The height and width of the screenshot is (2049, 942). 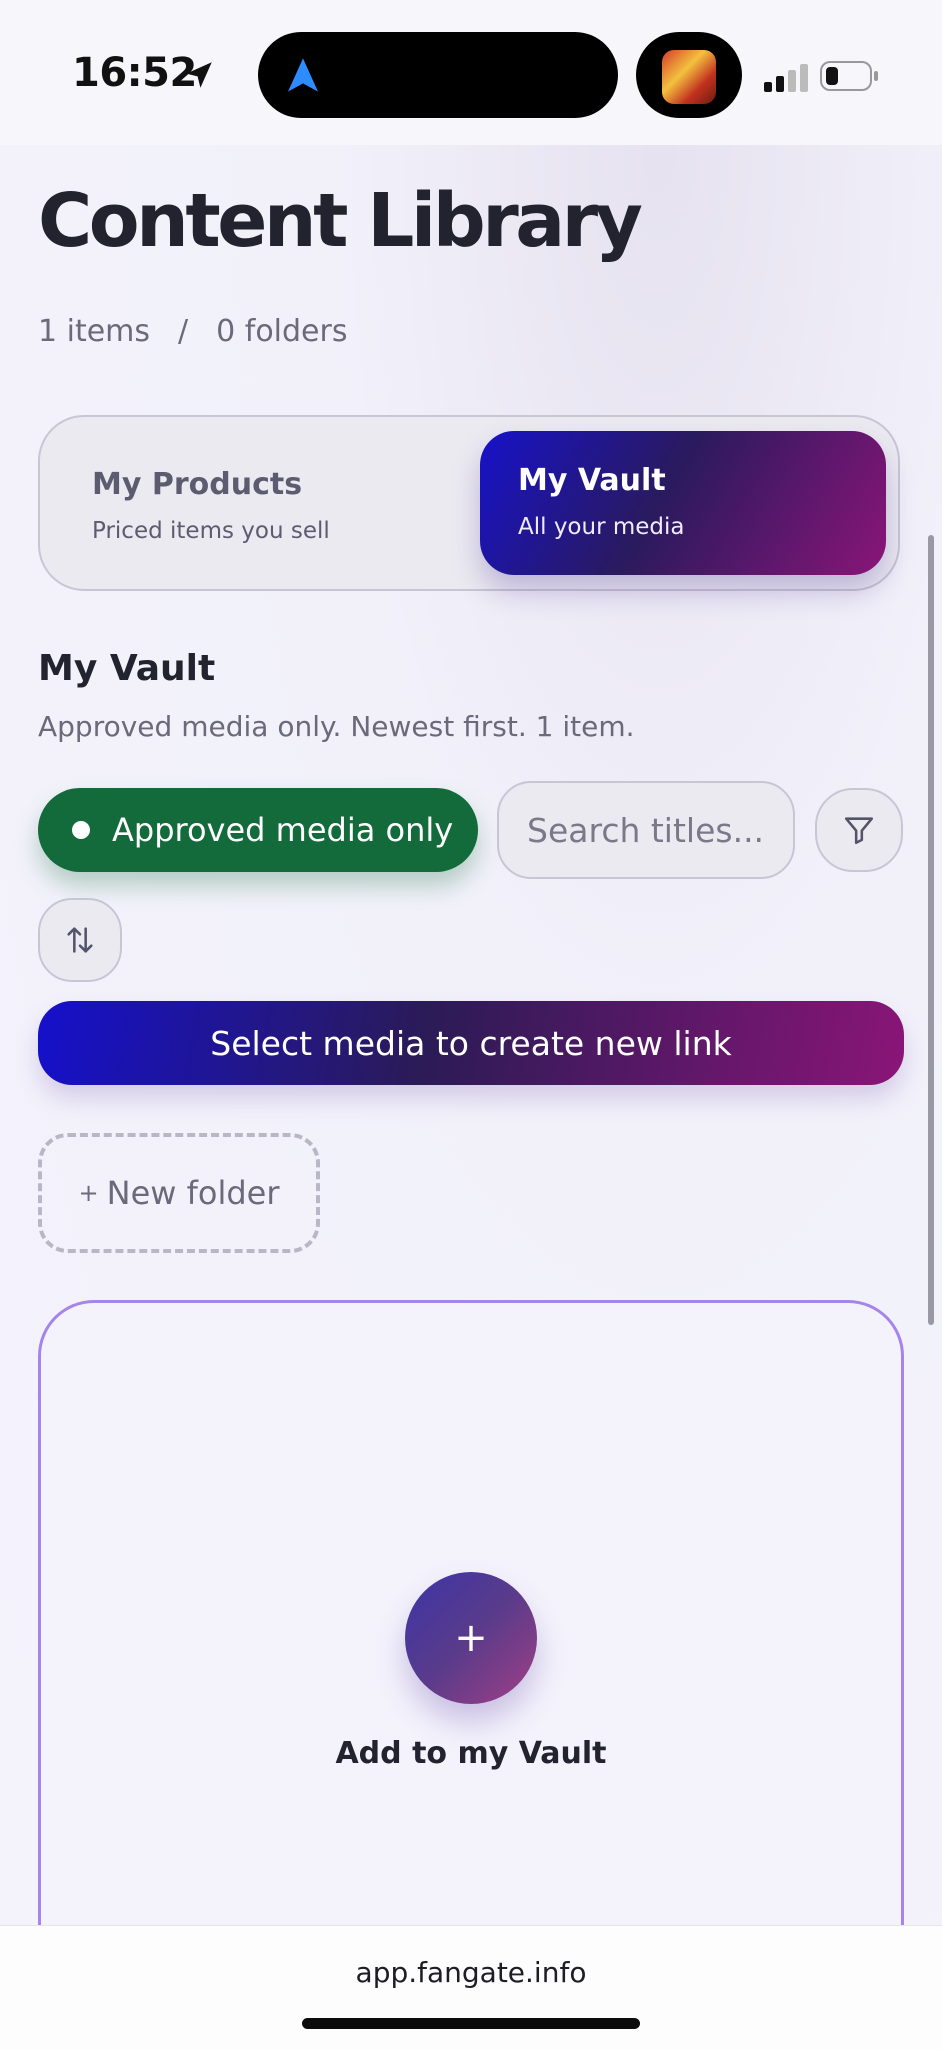 I want to click on status-dot-icon, so click(x=81, y=830).